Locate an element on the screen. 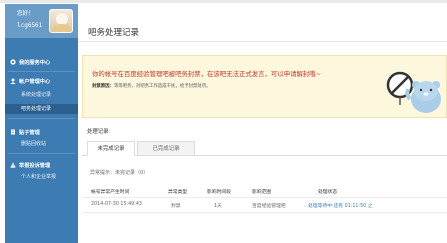 Image resolution: width=447 pixels, height=243 pixels. nav-section-label: 举报投诉管理 is located at coordinates (35, 166).